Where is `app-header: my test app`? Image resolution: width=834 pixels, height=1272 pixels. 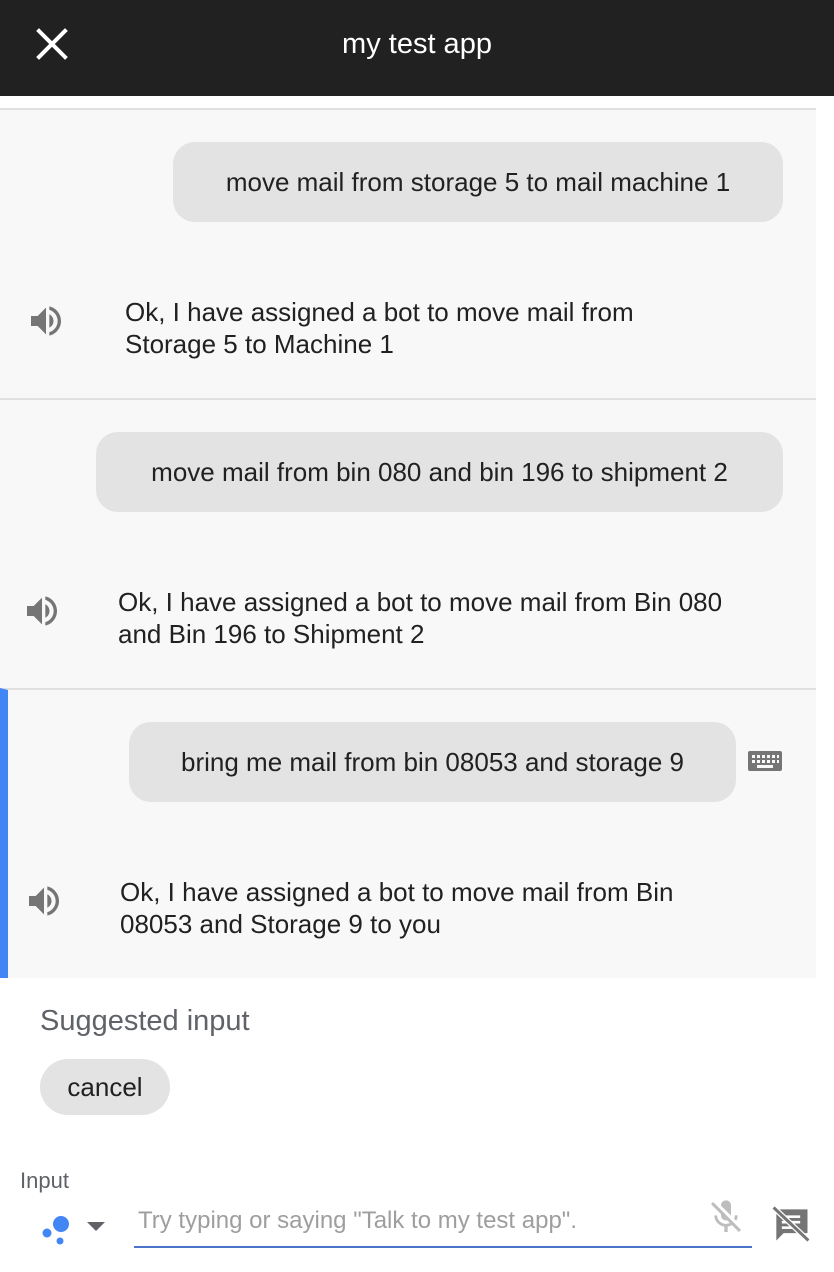
app-header: my test app is located at coordinates (417, 48).